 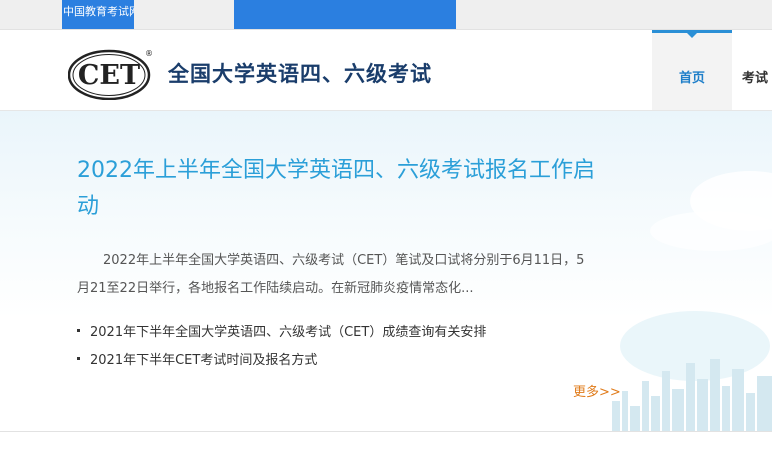 I want to click on more-link: 更多>>, so click(x=597, y=390).